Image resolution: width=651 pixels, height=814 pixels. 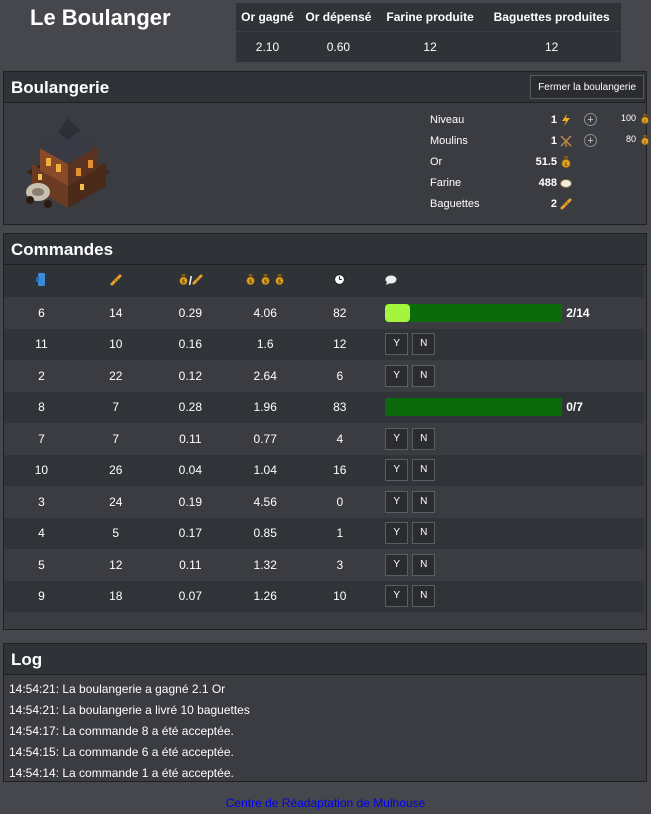 What do you see at coordinates (340, 313) in the screenshot?
I see `order-time: 82` at bounding box center [340, 313].